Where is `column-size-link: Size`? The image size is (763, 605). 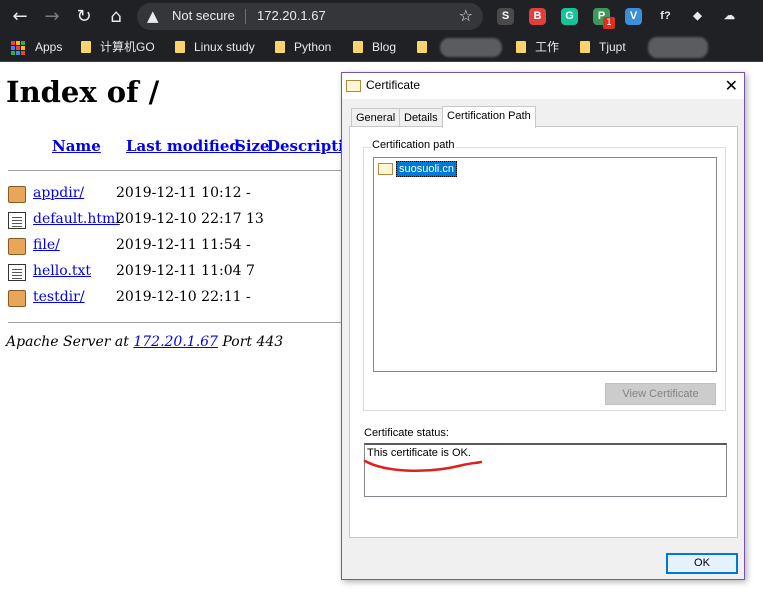
column-size-link: Size is located at coordinates (252, 146).